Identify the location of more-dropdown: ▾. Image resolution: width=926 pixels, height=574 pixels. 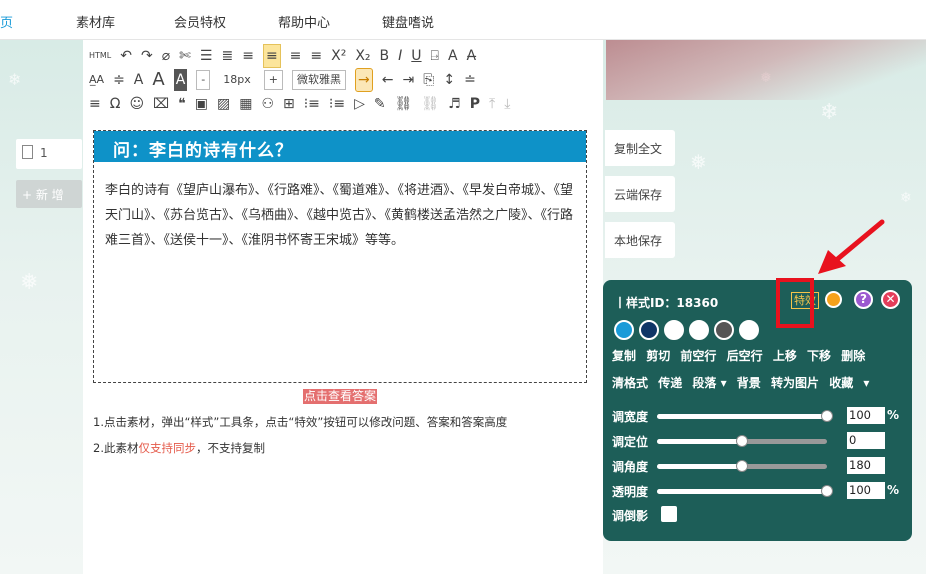
(866, 383).